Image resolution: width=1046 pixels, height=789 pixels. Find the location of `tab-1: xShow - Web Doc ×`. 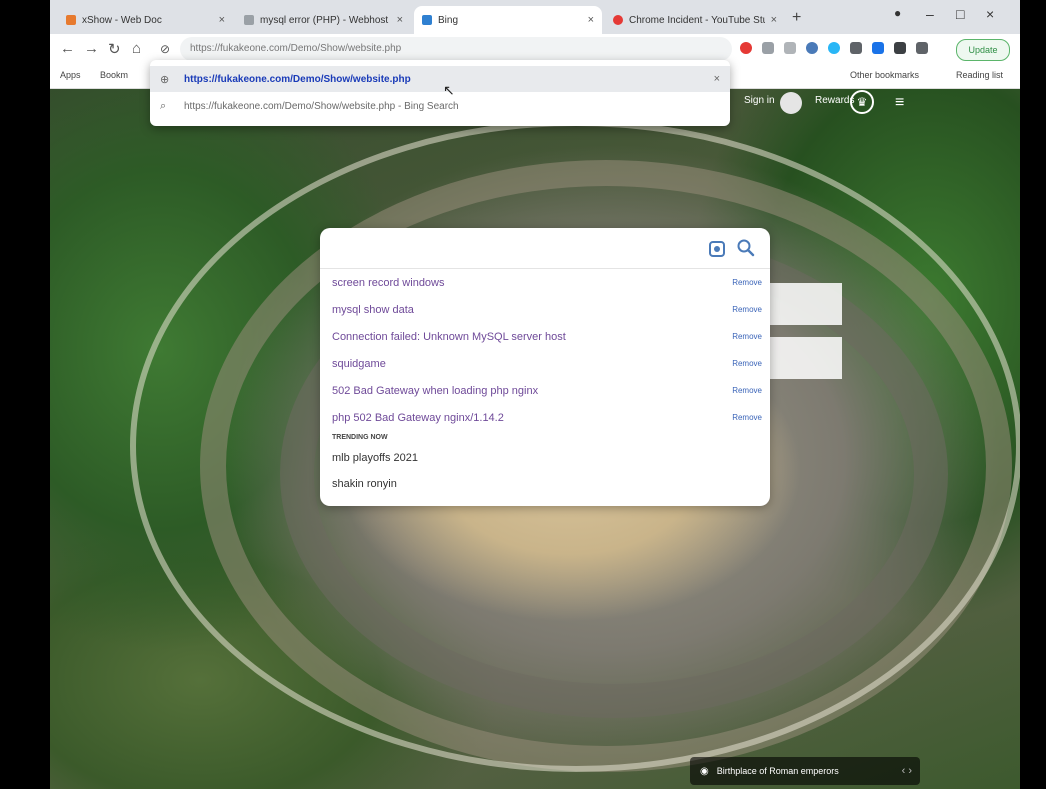

tab-1: xShow - Web Doc × is located at coordinates (145, 20).